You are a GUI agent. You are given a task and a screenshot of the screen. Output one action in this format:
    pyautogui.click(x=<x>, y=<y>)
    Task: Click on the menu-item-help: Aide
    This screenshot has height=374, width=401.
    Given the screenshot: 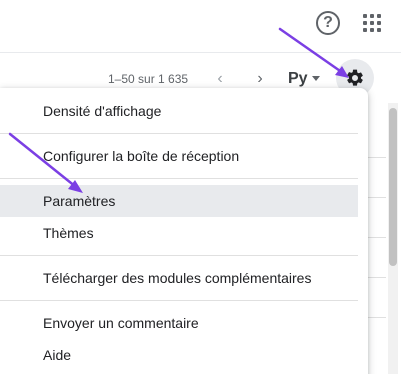 What is the action you would take?
    pyautogui.click(x=179, y=355)
    